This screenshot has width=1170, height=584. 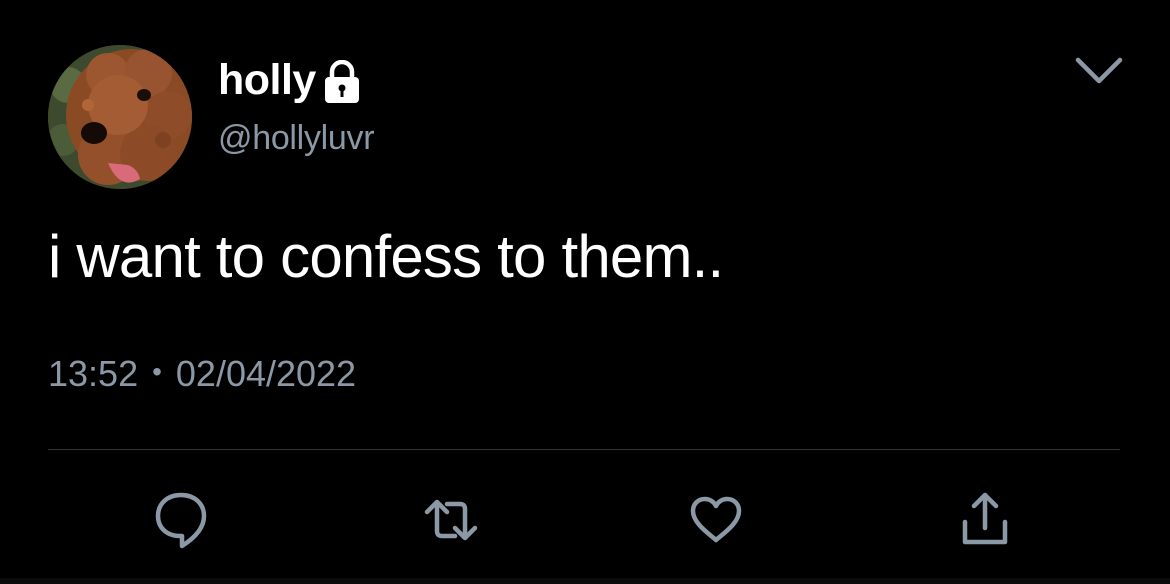 What do you see at coordinates (585, 520) in the screenshot?
I see `action-bar` at bounding box center [585, 520].